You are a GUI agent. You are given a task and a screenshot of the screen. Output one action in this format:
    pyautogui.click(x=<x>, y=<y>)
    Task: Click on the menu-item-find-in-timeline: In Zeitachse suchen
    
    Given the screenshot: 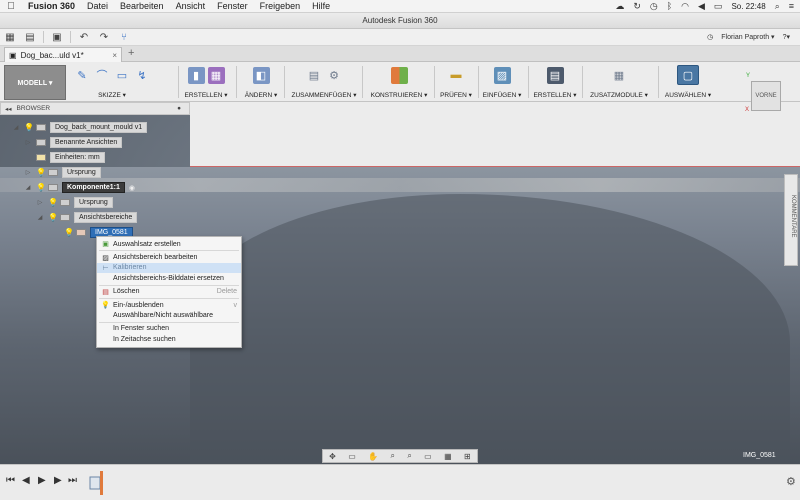 What is the action you would take?
    pyautogui.click(x=169, y=339)
    